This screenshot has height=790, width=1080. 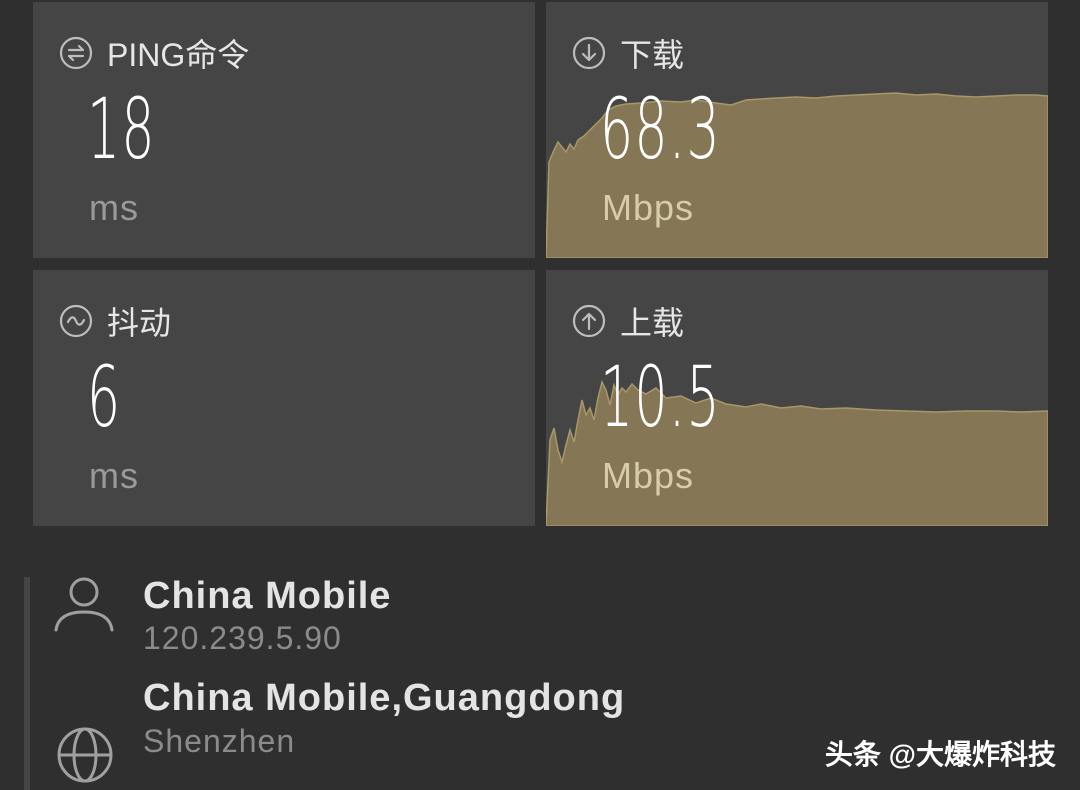 I want to click on ping-label: PING命令, so click(x=178, y=55).